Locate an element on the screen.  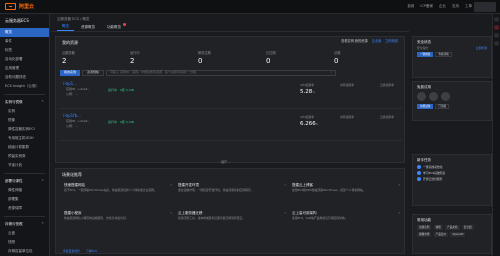
tab-features: 功能概览 is located at coordinates (114, 27).